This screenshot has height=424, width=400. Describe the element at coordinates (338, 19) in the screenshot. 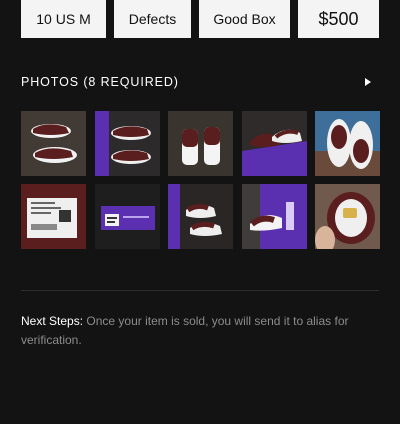

I see `price-chip: $500` at that location.